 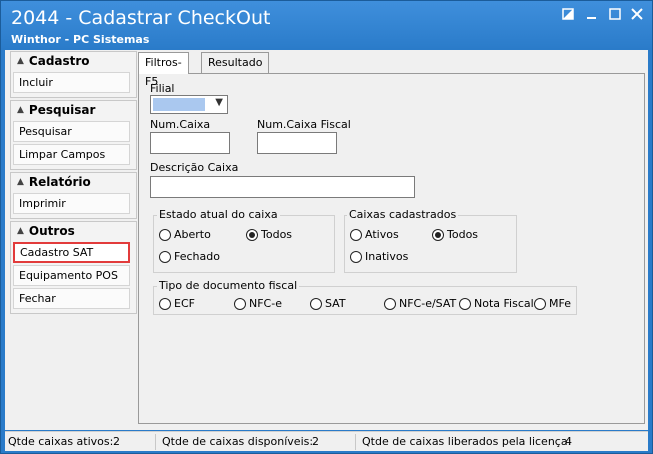 I want to click on imprimir-button: Imprimir, so click(x=71, y=203).